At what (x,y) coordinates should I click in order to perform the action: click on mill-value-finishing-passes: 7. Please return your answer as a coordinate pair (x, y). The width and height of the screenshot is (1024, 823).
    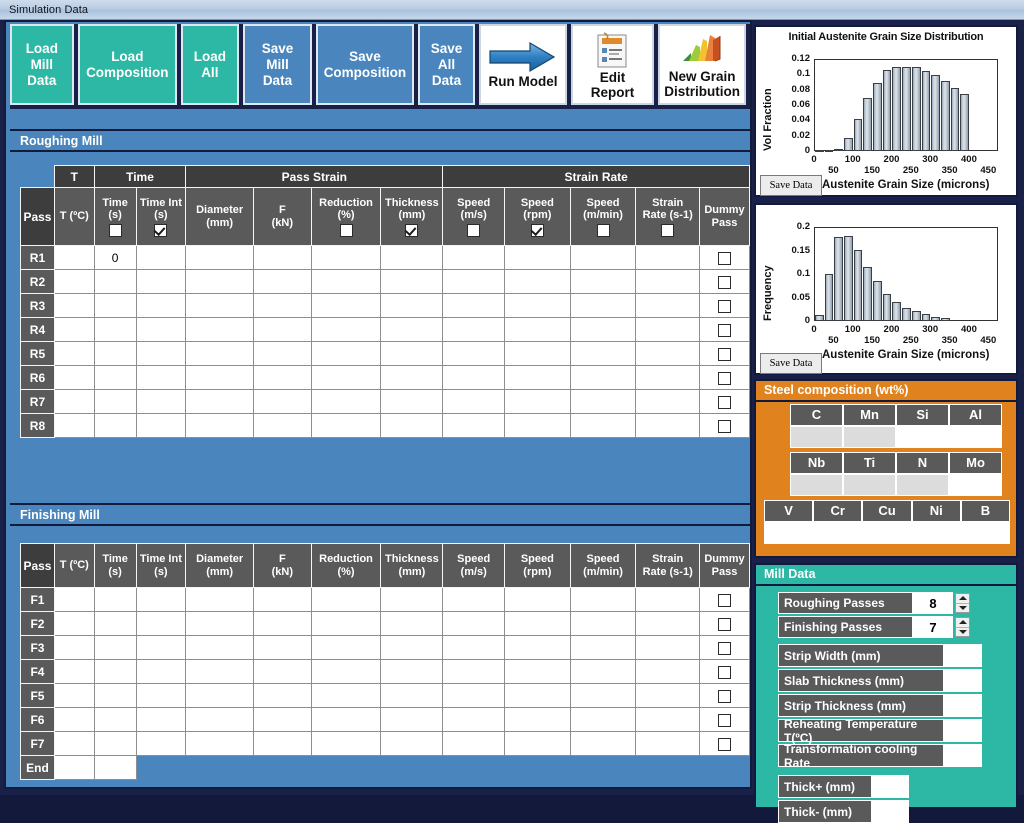
    Looking at the image, I should click on (933, 627).